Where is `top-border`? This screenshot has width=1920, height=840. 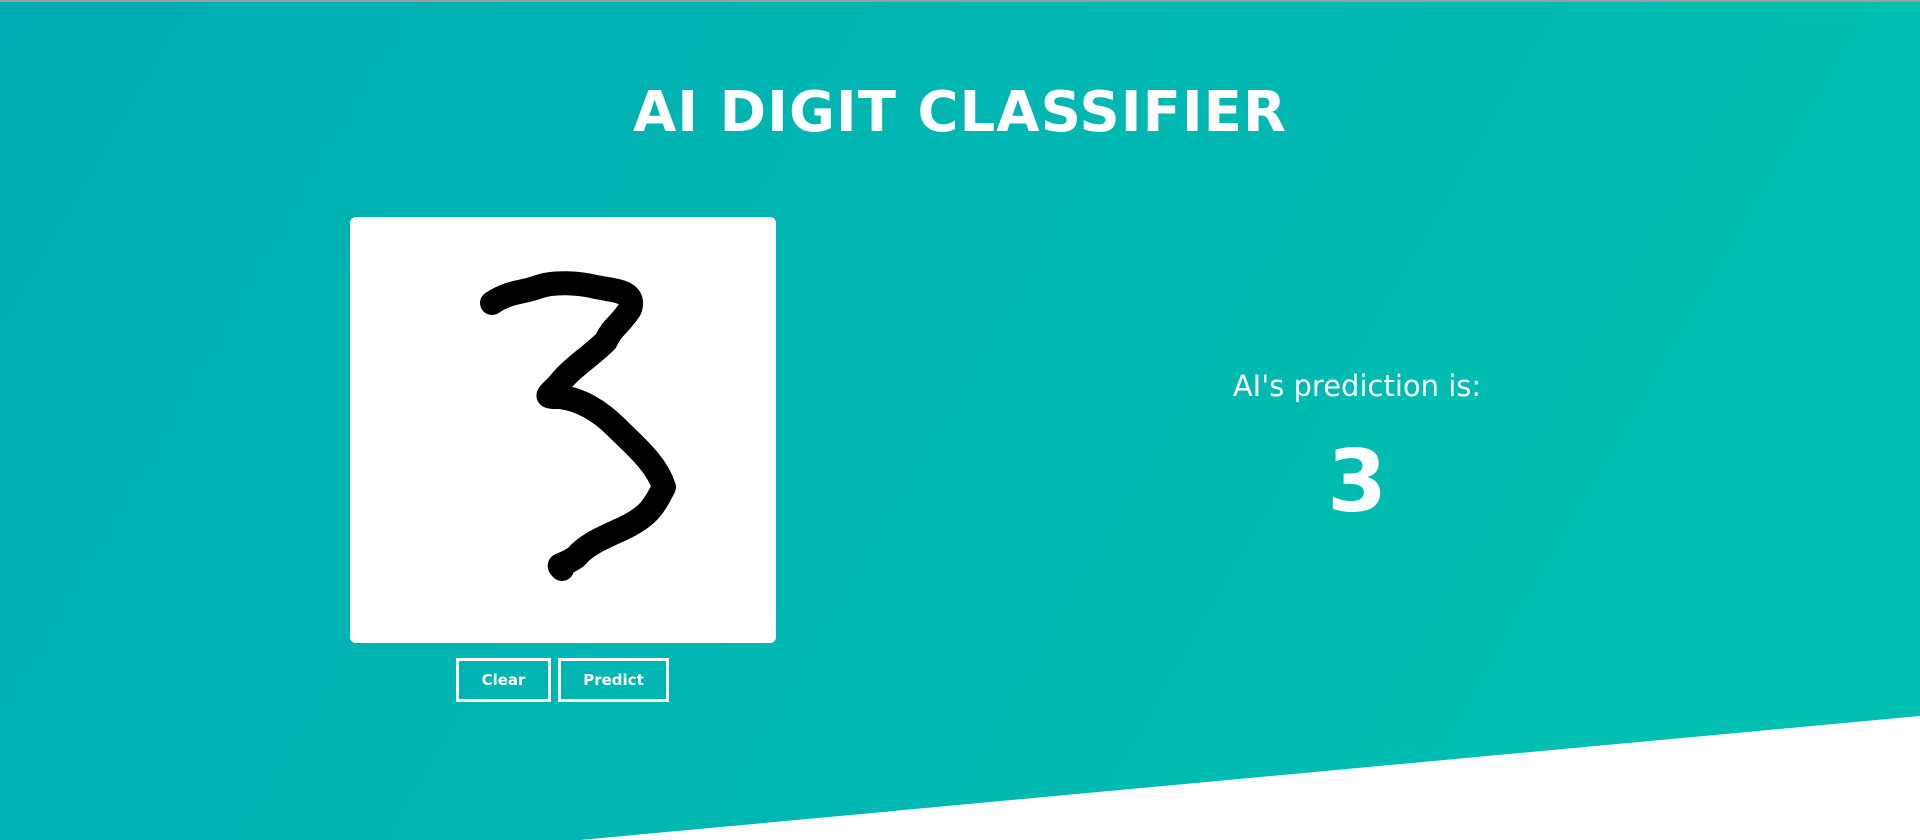
top-border is located at coordinates (960, 1).